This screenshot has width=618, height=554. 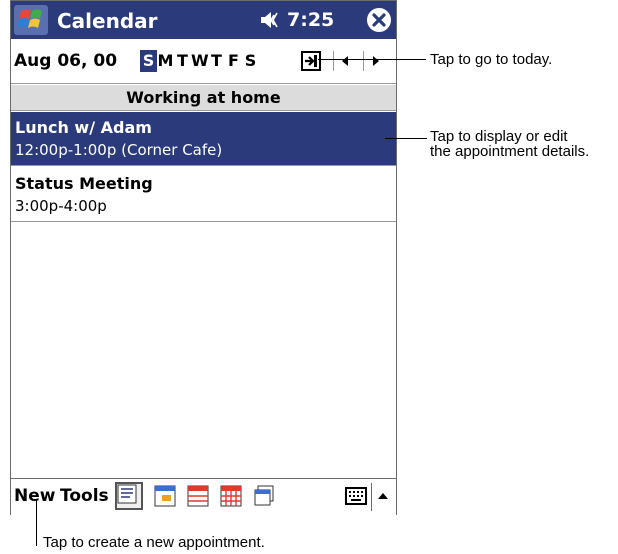 I want to click on day-sunday: S, so click(x=148, y=61).